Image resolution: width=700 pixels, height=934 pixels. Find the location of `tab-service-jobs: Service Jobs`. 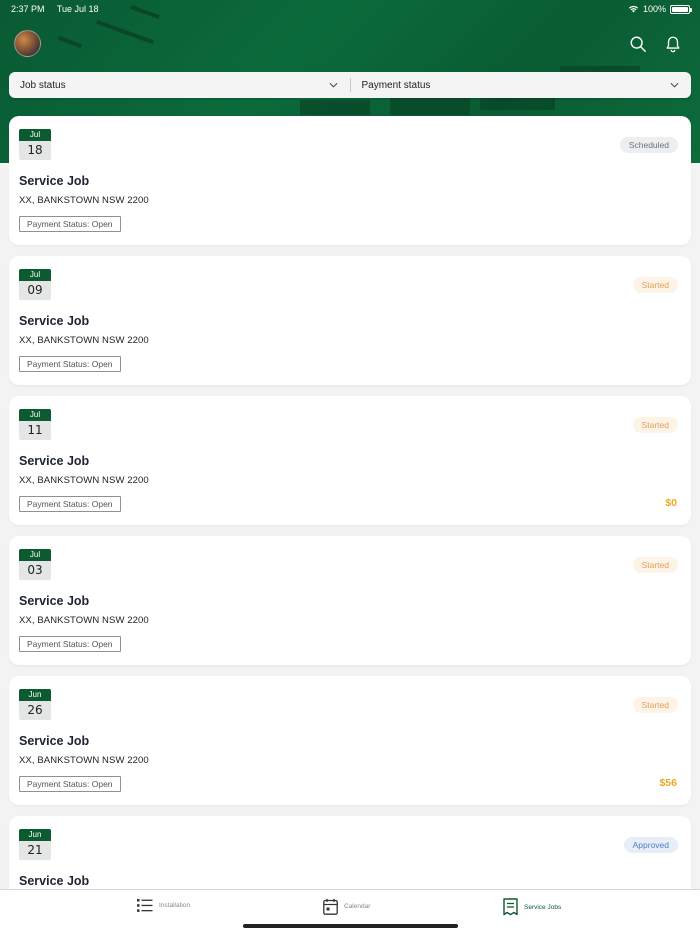

tab-service-jobs: Service Jobs is located at coordinates (532, 907).